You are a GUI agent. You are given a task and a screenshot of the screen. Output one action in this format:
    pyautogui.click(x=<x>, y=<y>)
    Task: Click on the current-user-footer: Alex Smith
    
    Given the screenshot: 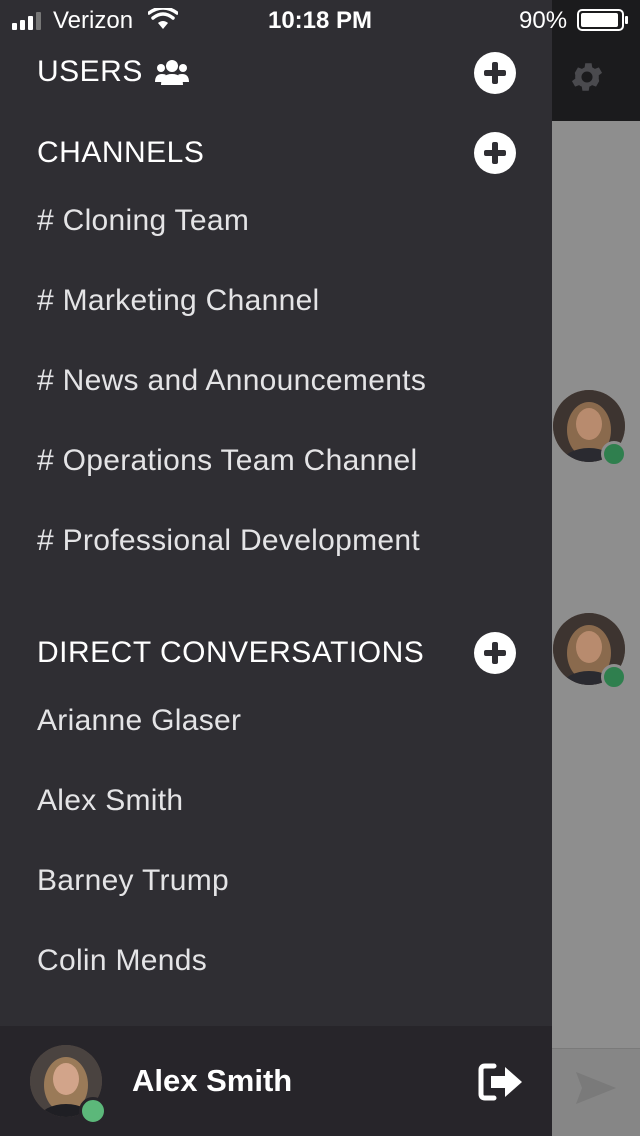 What is the action you would take?
    pyautogui.click(x=276, y=1081)
    